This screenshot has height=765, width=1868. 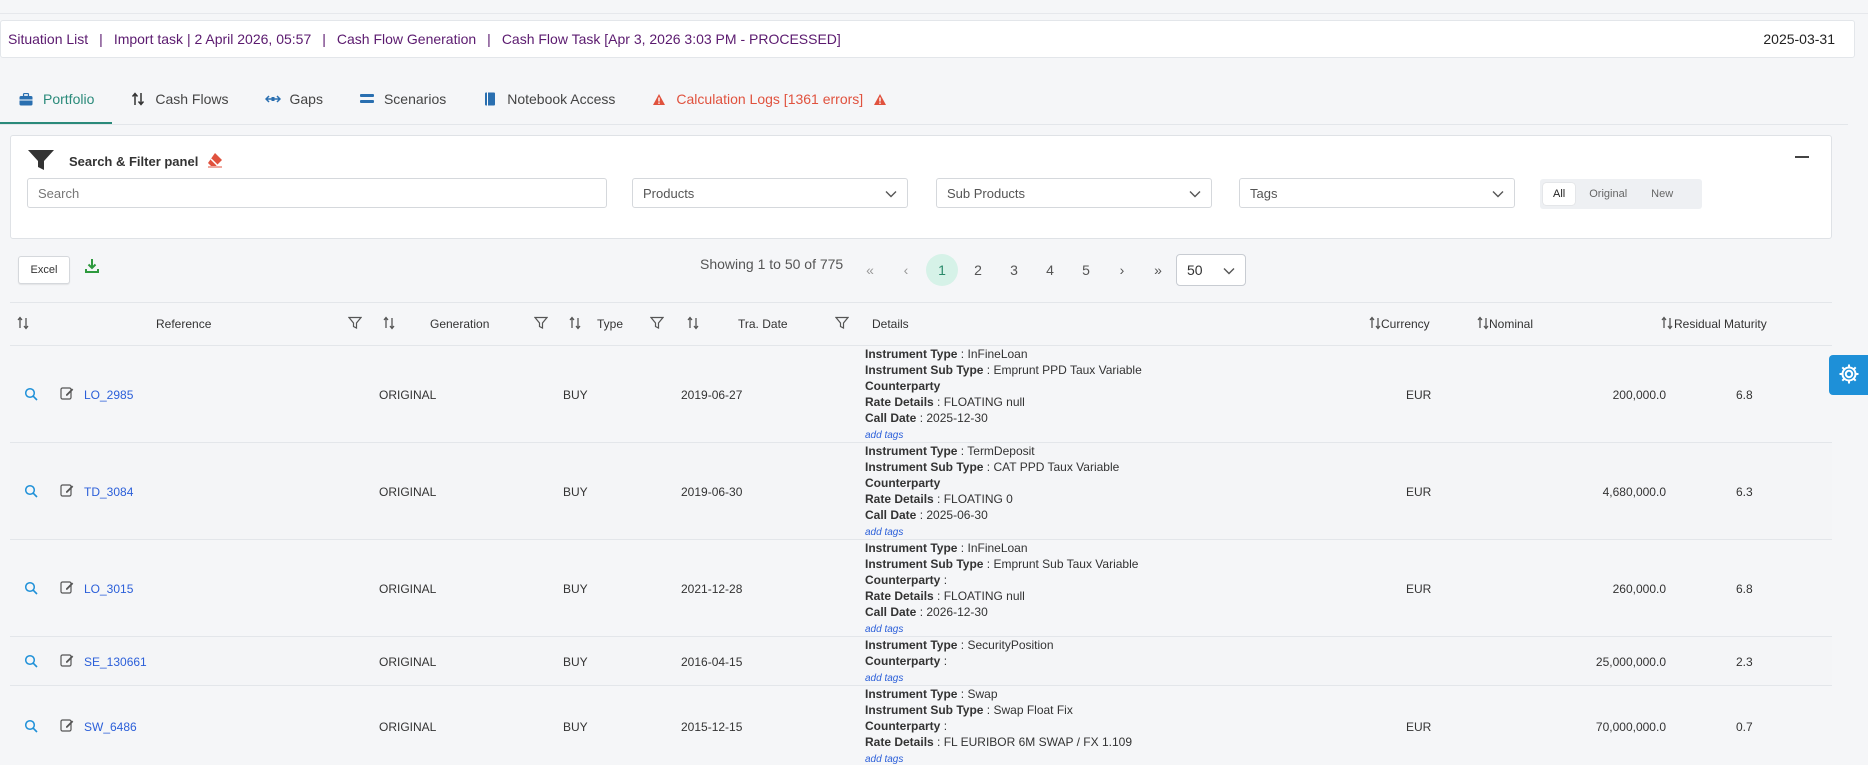 I want to click on tab-notebook-access: Notebook Access, so click(x=548, y=103).